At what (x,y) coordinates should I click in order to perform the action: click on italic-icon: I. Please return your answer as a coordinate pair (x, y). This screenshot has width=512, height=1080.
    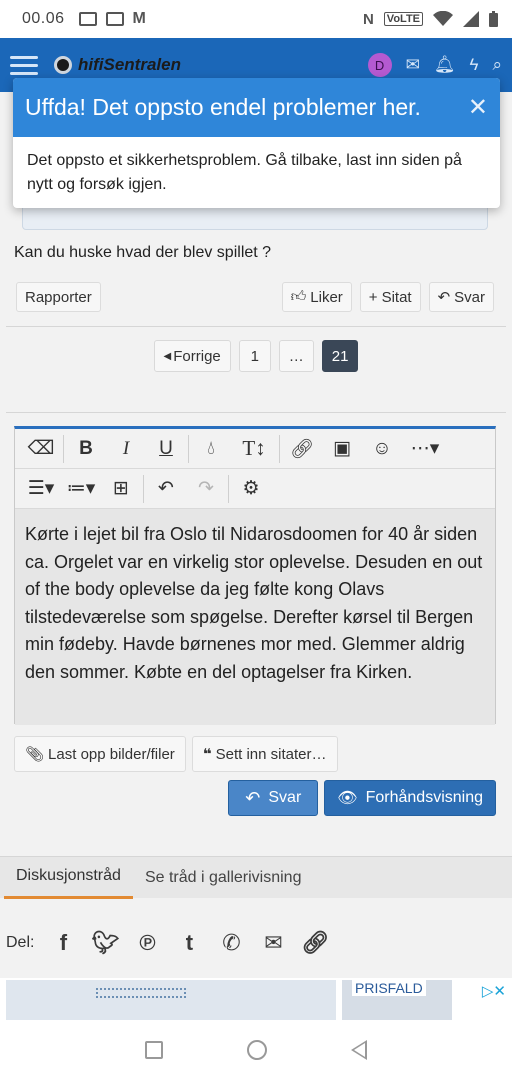
    Looking at the image, I should click on (126, 449).